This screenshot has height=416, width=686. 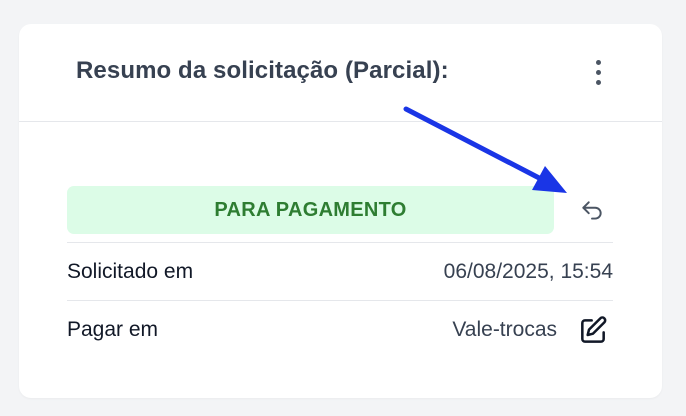 I want to click on card-title: Resumo da solicitação (Parcial):, so click(x=262, y=70).